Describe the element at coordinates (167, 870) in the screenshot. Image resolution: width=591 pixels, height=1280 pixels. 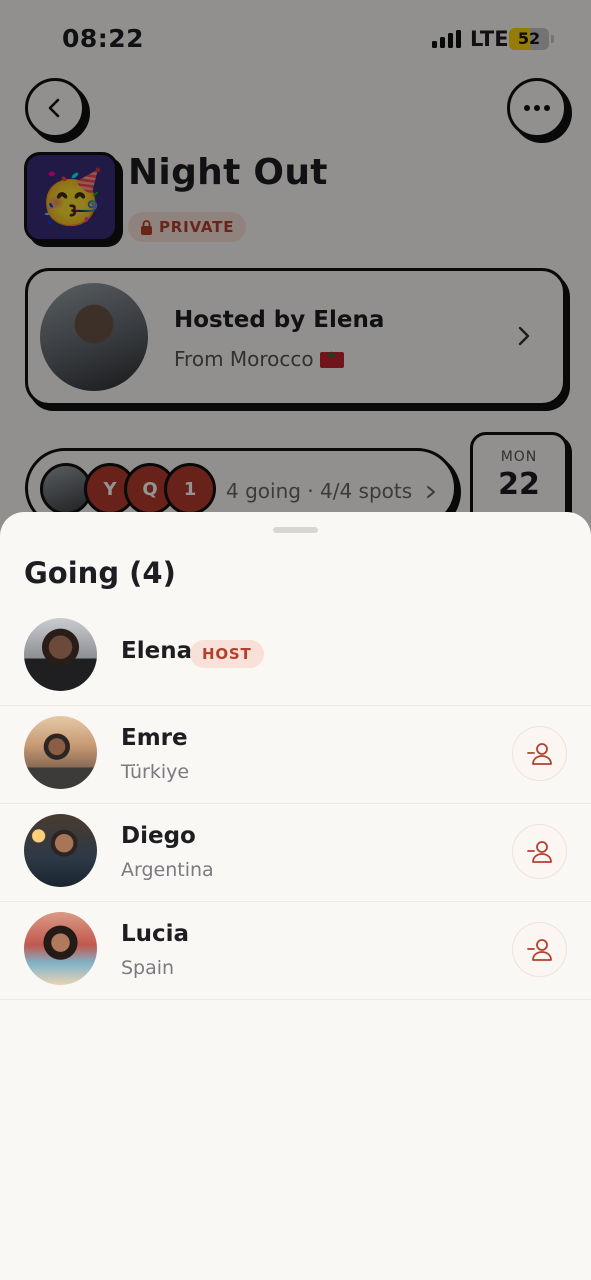
I see `attendee-country: Argentina` at that location.